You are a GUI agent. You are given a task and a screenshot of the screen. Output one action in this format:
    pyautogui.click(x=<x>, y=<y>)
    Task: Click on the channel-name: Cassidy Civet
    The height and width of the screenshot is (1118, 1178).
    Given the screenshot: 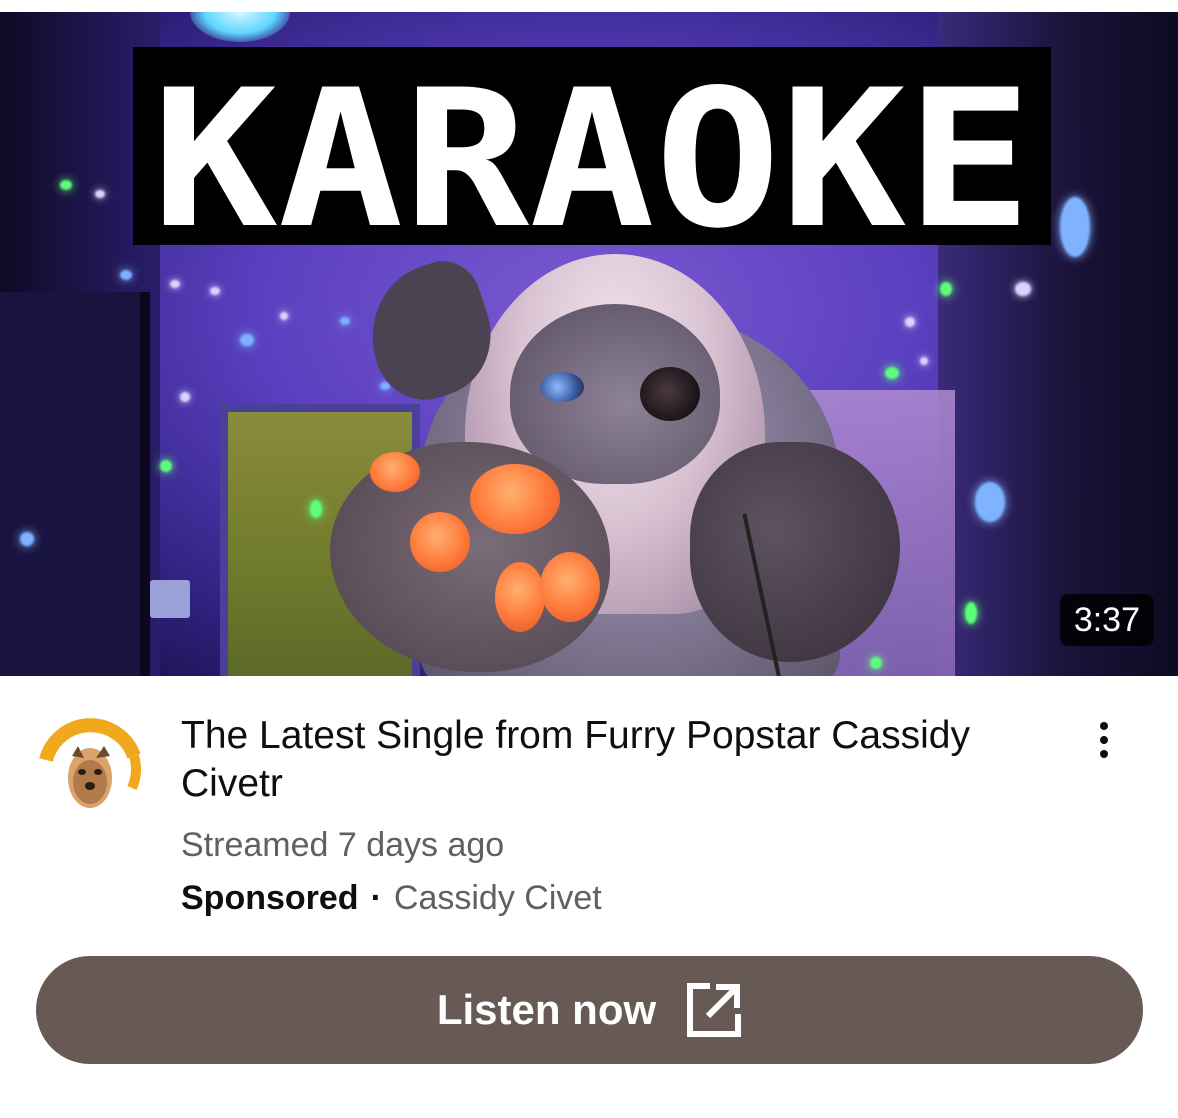 What is the action you would take?
    pyautogui.click(x=498, y=898)
    